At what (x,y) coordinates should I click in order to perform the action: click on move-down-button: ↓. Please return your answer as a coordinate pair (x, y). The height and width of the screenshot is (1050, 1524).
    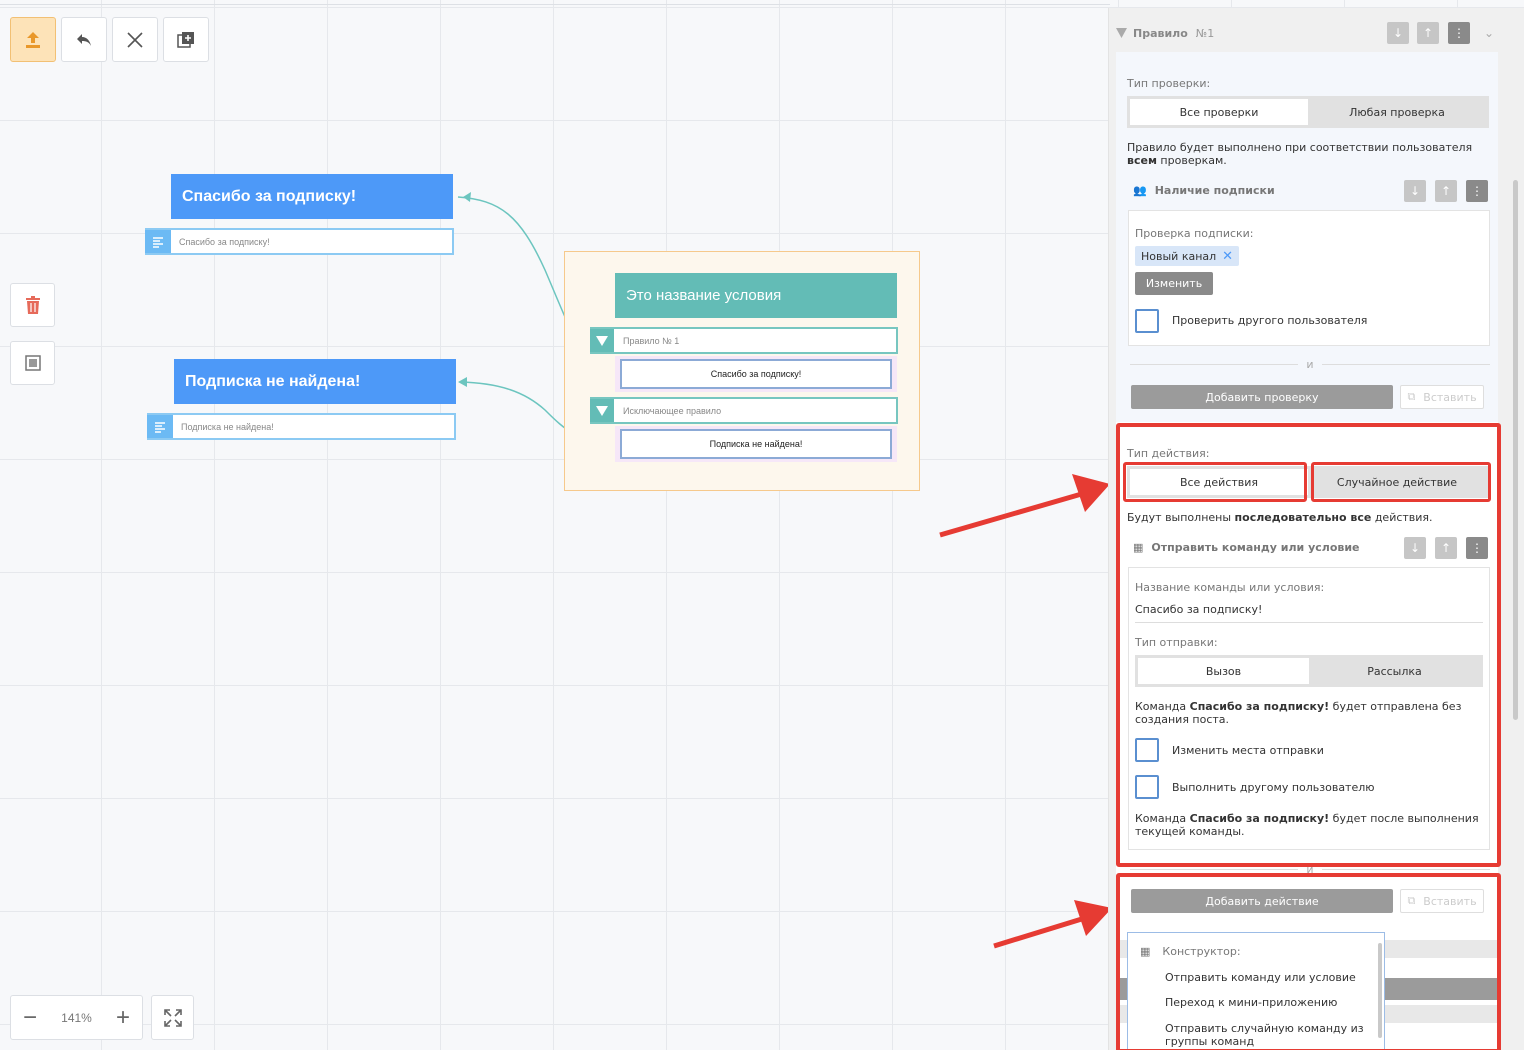
    Looking at the image, I should click on (1398, 33).